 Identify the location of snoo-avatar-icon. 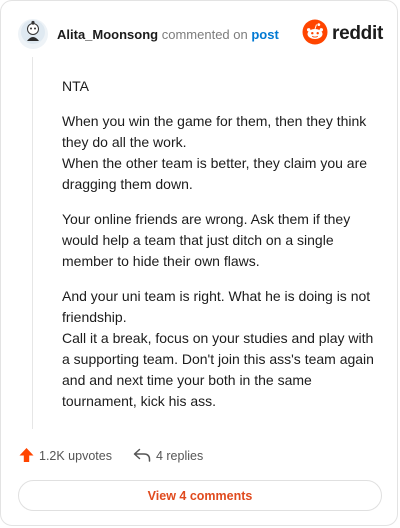
(33, 34).